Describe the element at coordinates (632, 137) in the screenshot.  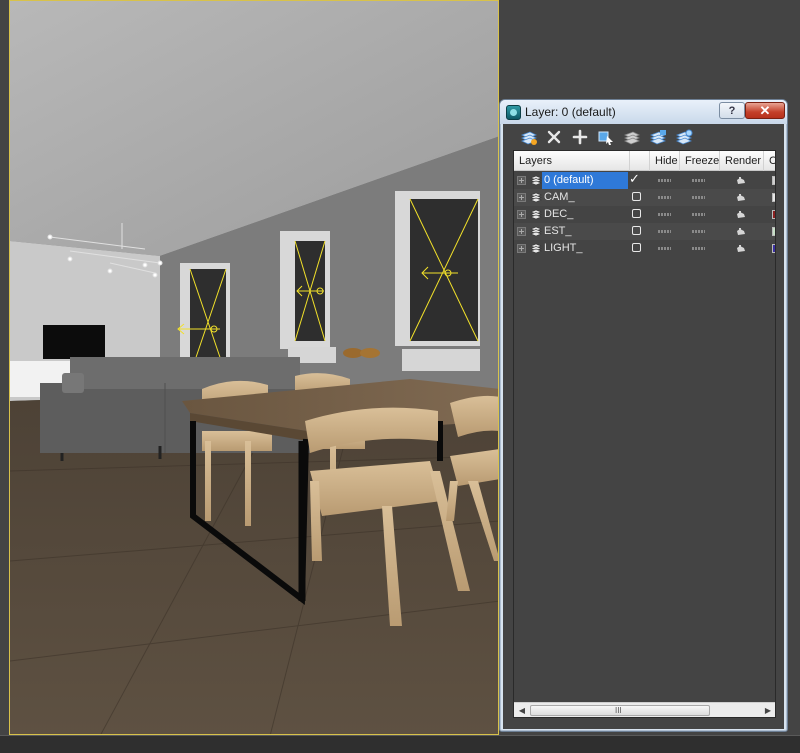
I see `highlight-layer-icon` at that location.